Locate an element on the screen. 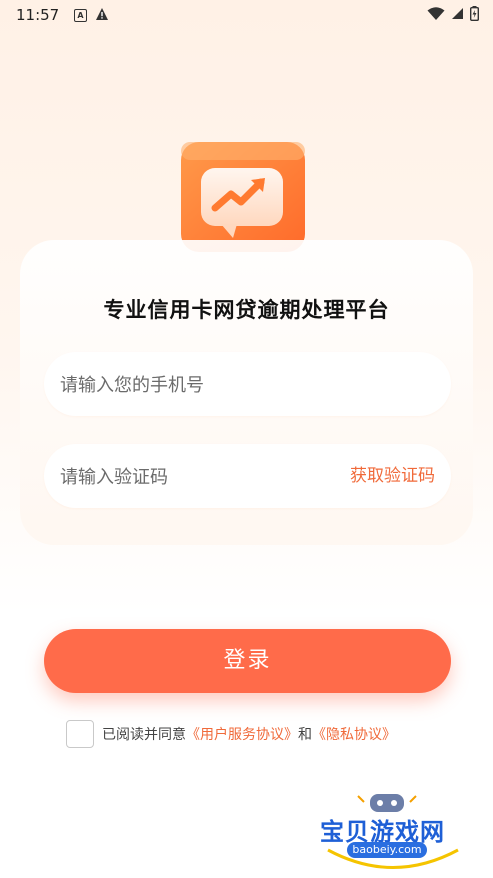 This screenshot has width=493, height=878. battery-icon is located at coordinates (474, 13).